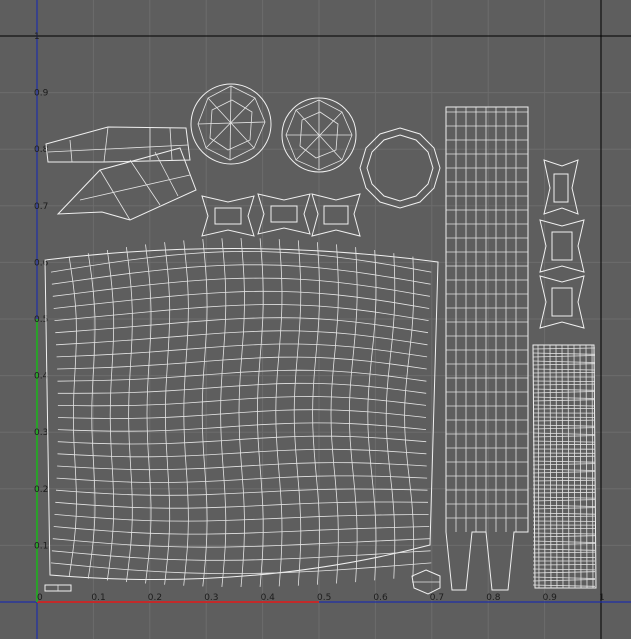 The width and height of the screenshot is (631, 639). Describe the element at coordinates (41, 490) in the screenshot. I see `v-tick-label: 0.2` at that location.